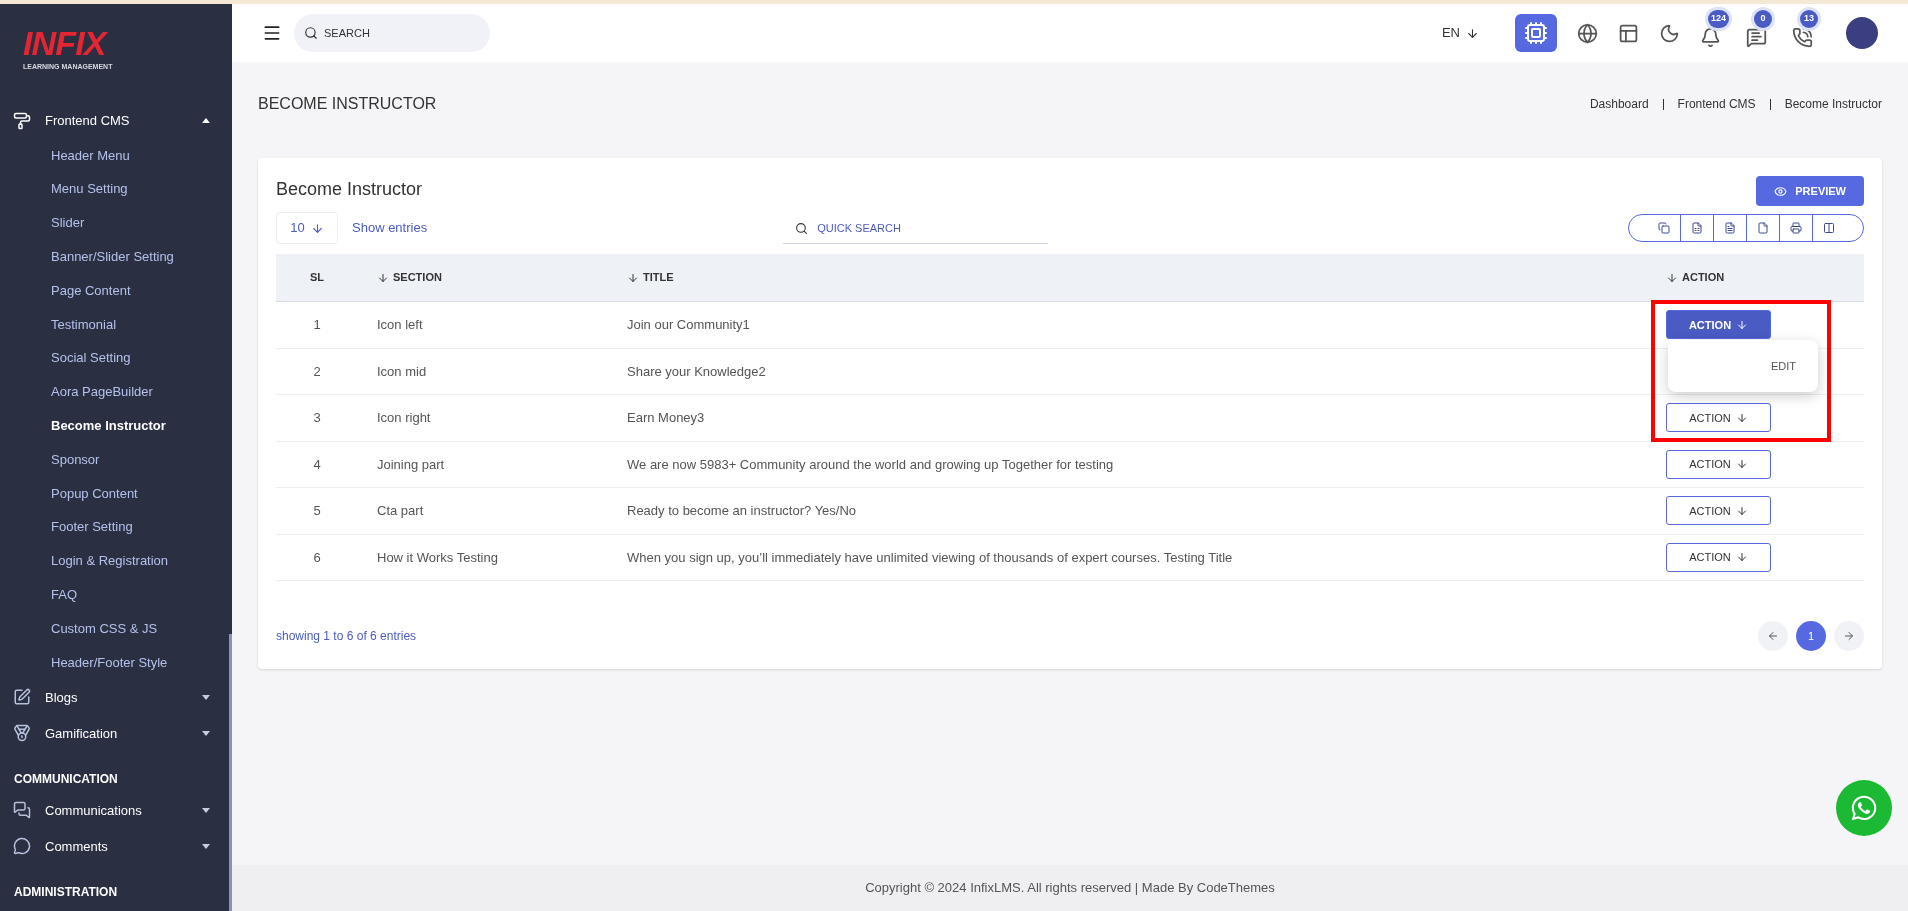 The width and height of the screenshot is (1908, 911). What do you see at coordinates (272, 33) in the screenshot?
I see `menu-icon` at bounding box center [272, 33].